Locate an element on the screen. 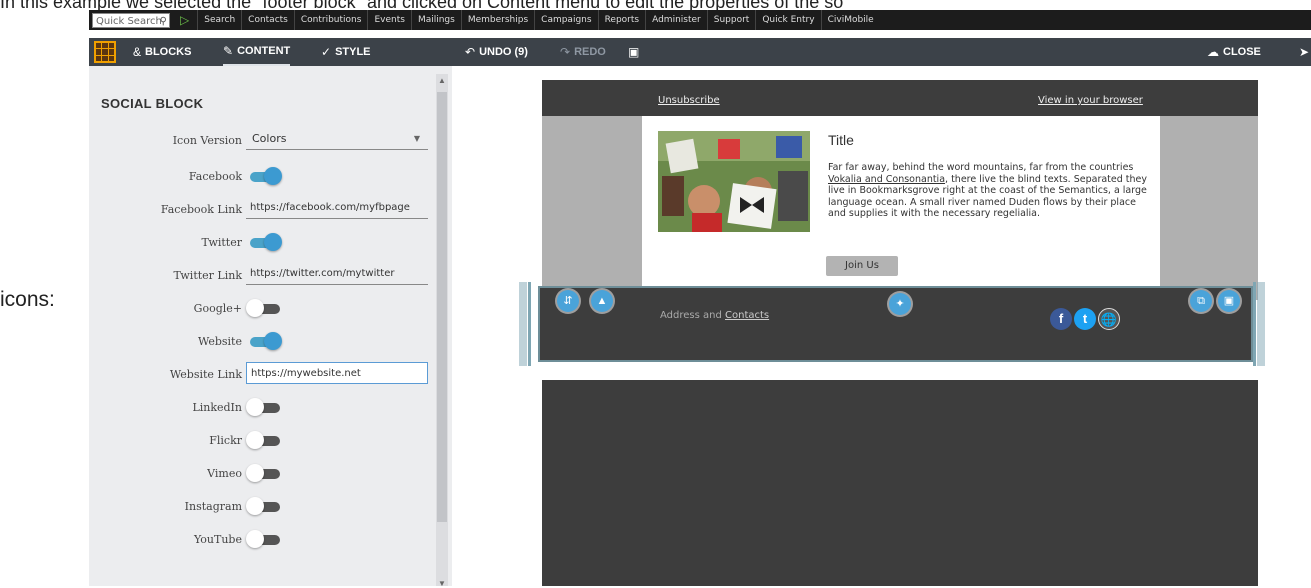 Image resolution: width=1311 pixels, height=588 pixels. globe-icon: 🌐 is located at coordinates (1109, 319).